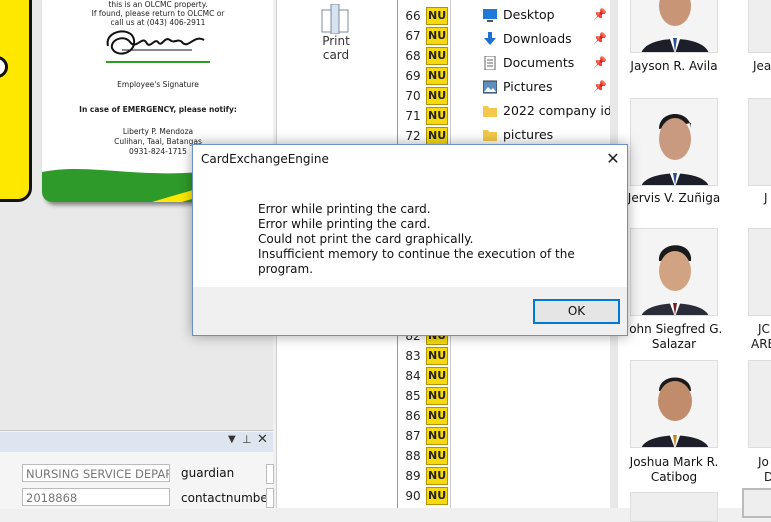 This screenshot has width=771, height=522. What do you see at coordinates (576, 311) in the screenshot?
I see `ok-button: OK` at bounding box center [576, 311].